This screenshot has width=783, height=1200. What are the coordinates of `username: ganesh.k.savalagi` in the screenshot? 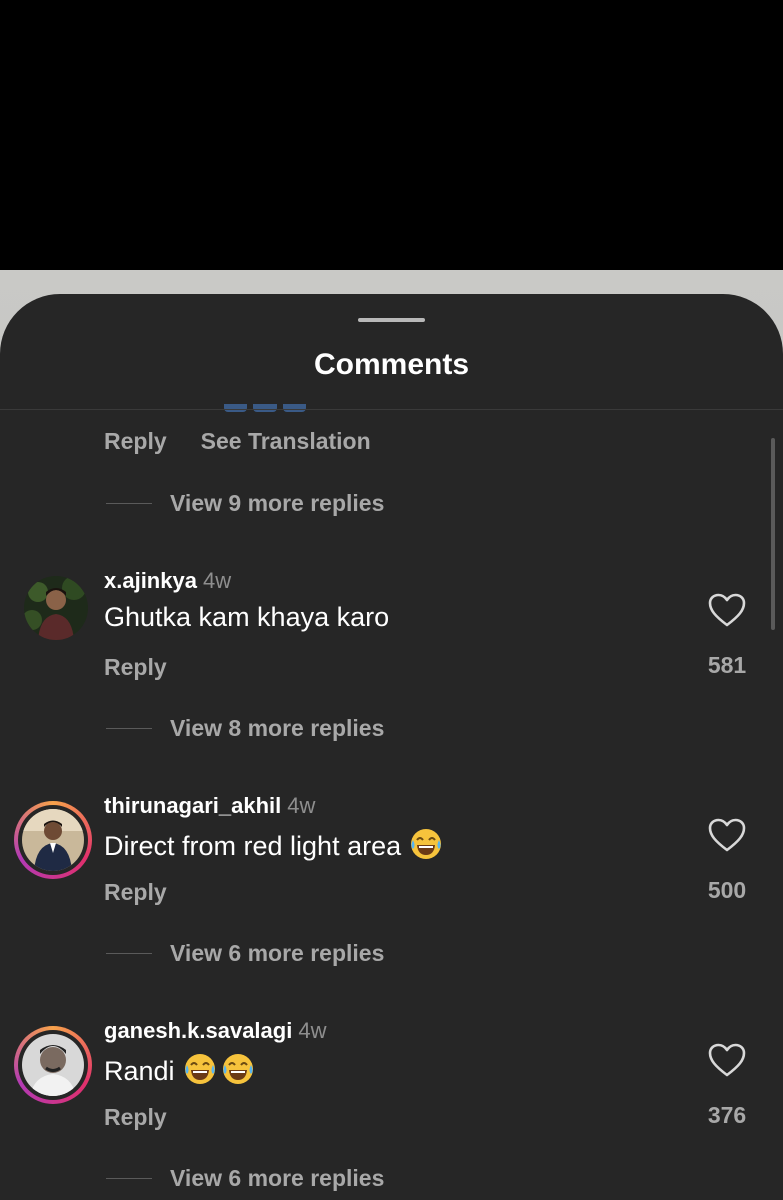 It's located at (198, 1030).